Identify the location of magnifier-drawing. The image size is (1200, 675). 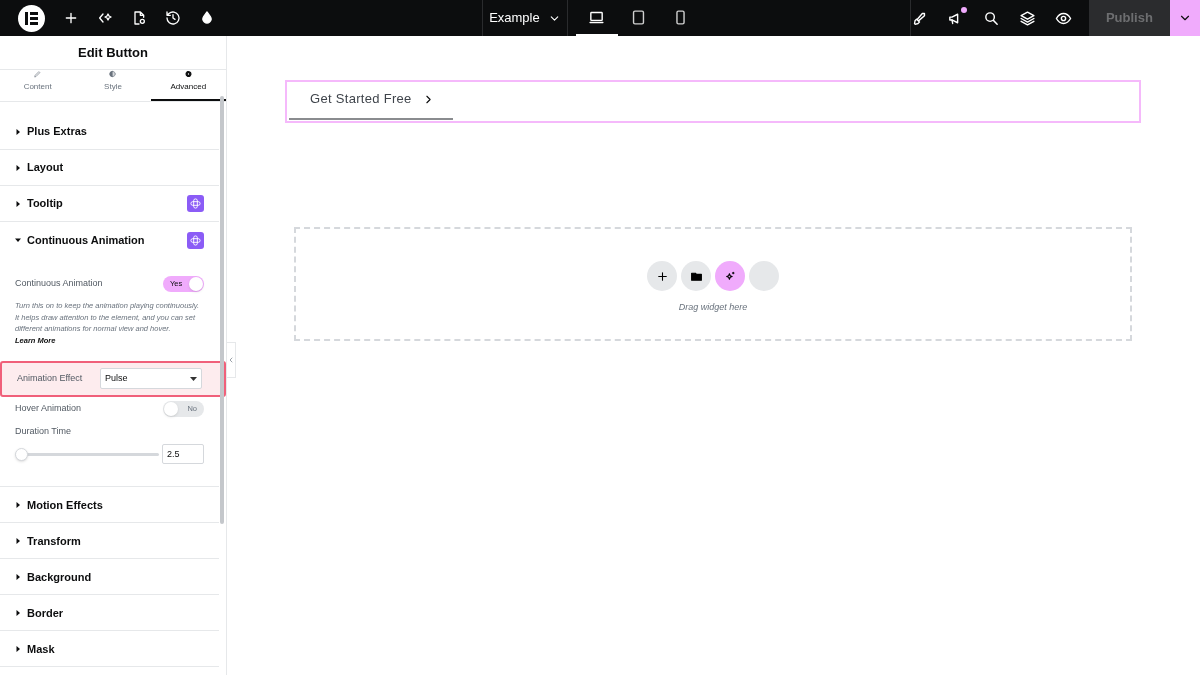
(991, 18).